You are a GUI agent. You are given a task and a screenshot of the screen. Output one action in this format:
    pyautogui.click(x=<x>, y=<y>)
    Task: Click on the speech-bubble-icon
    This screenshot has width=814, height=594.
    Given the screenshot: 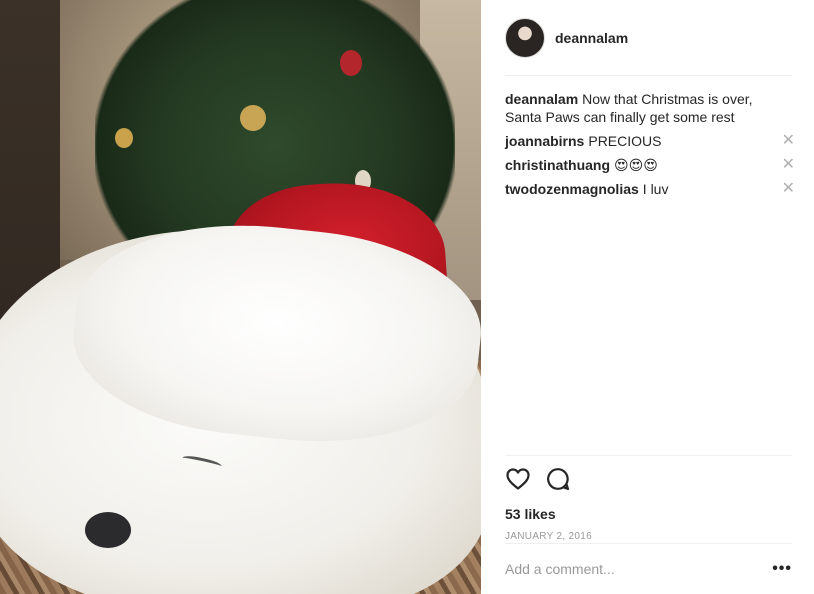 What is the action you would take?
    pyautogui.click(x=558, y=479)
    